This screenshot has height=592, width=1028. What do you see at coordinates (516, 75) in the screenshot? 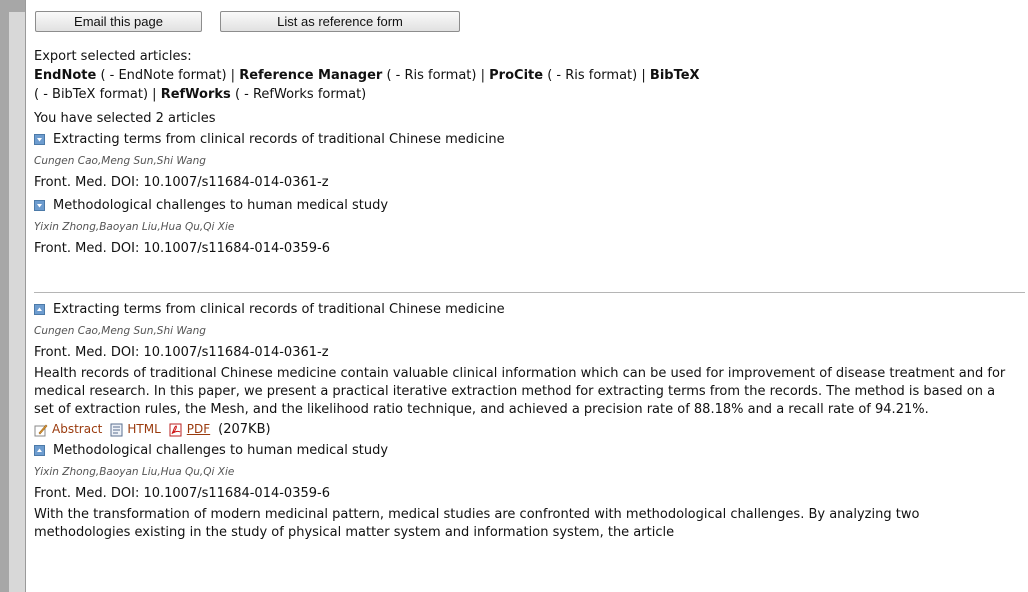
I see `procite-link: ProCite` at bounding box center [516, 75].